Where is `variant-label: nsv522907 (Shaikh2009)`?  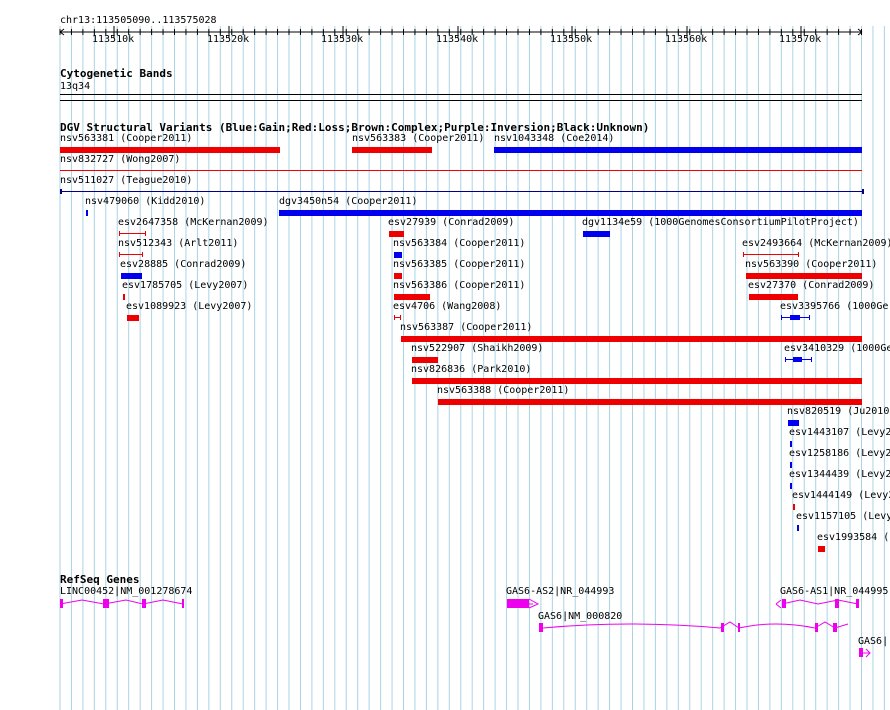
variant-label: nsv522907 (Shaikh2009) is located at coordinates (477, 349).